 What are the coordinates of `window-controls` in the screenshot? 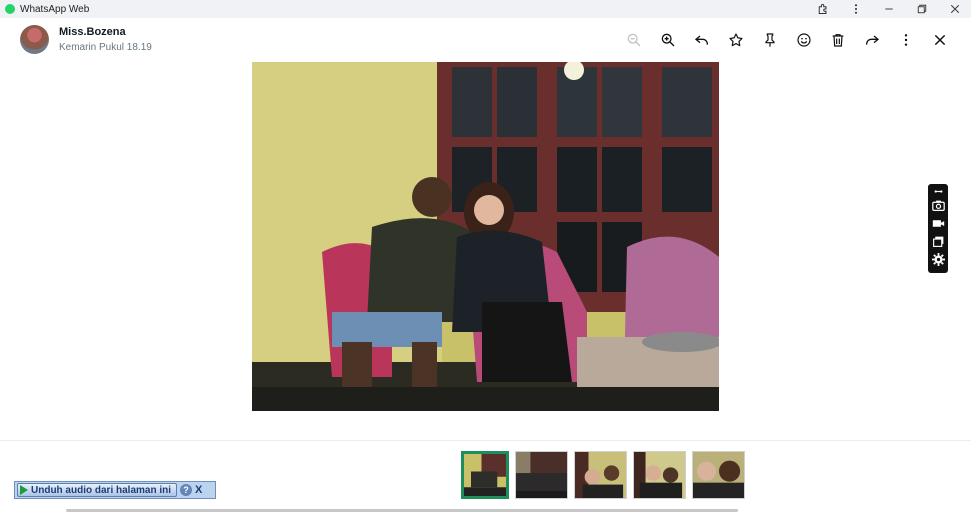 It's located at (888, 9).